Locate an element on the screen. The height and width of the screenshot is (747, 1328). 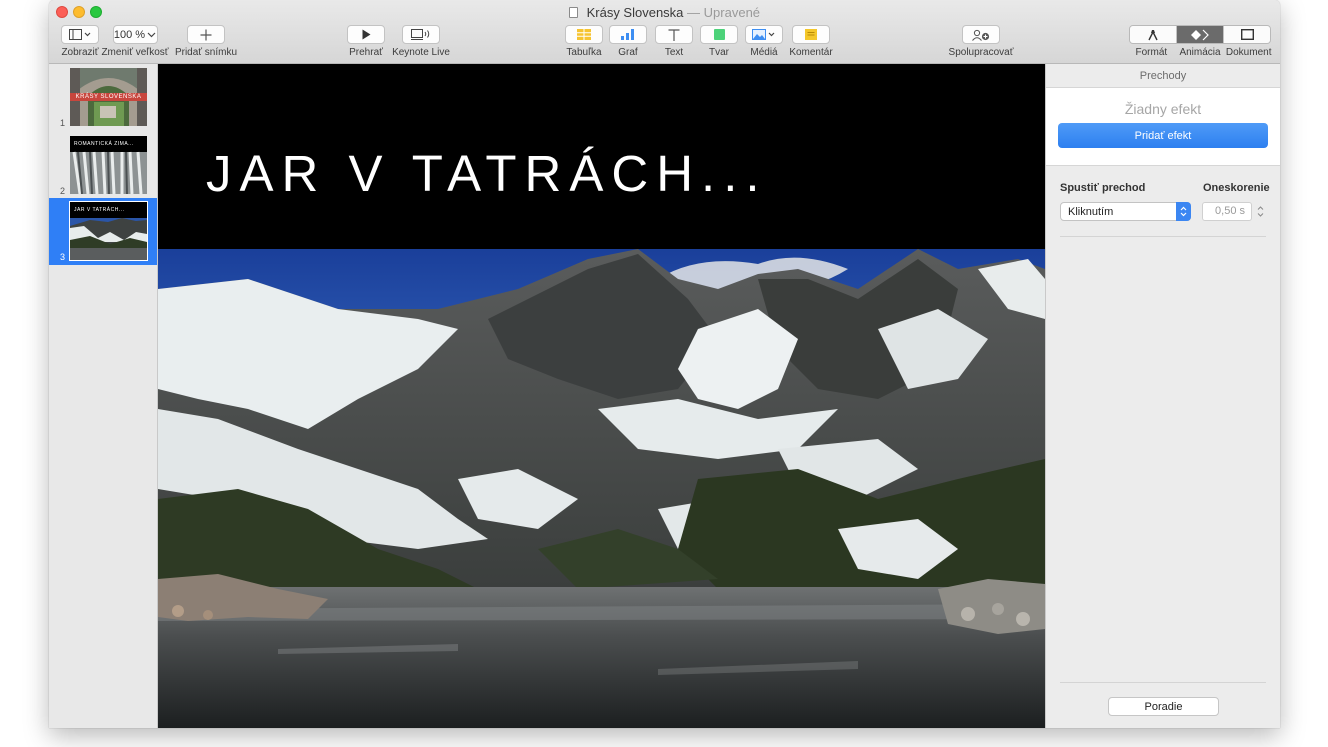
shape-button is located at coordinates (719, 34).